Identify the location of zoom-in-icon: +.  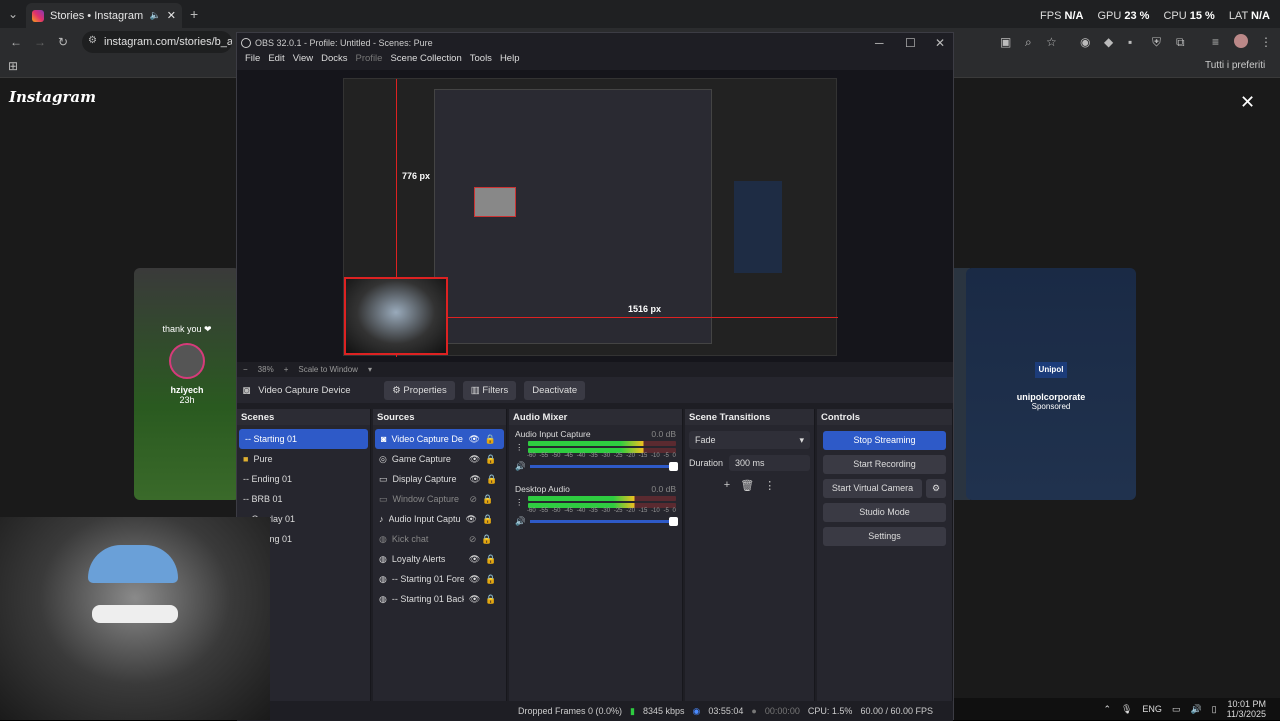
(286, 369).